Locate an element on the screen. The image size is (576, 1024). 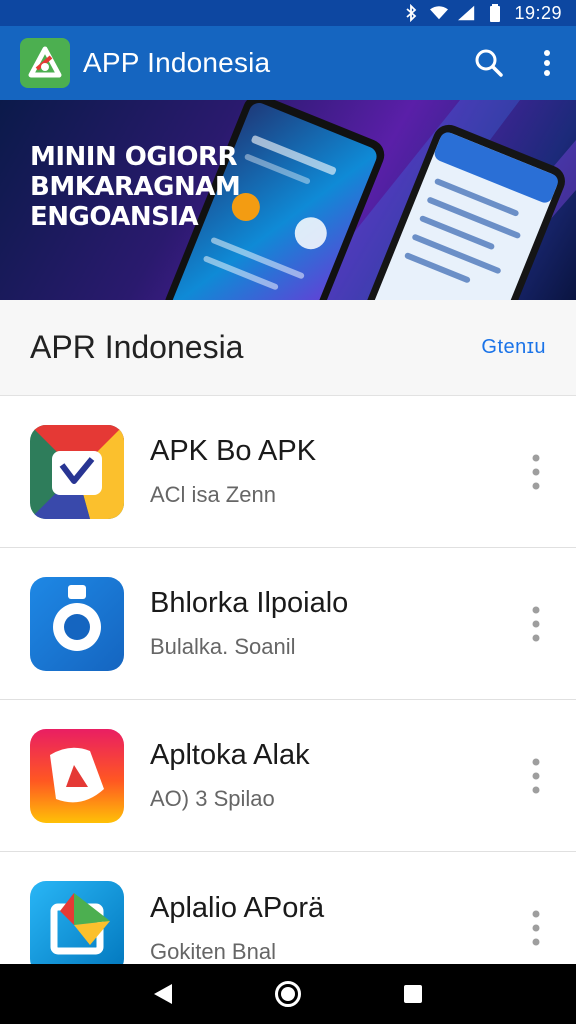
recents-icon is located at coordinates (413, 994).